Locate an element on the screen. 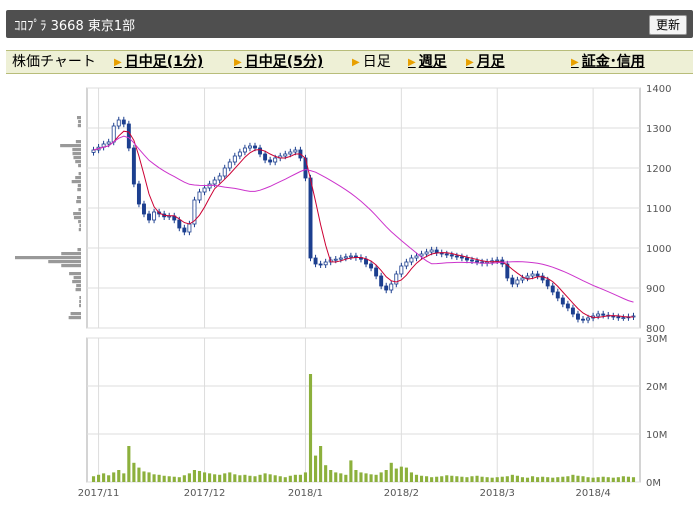 Image resolution: width=699 pixels, height=522 pixels. tab-label: 週足 is located at coordinates (432, 62).